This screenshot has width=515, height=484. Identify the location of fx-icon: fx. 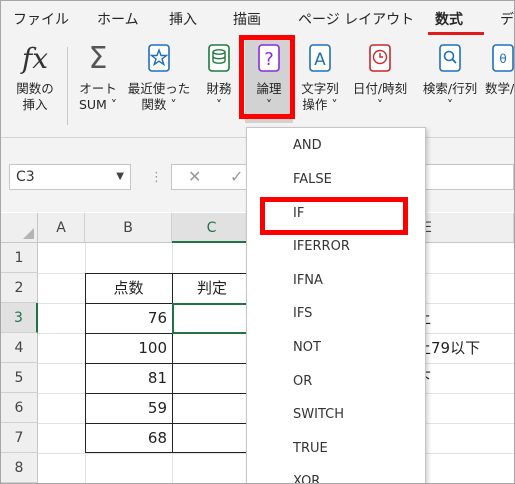
(35, 58).